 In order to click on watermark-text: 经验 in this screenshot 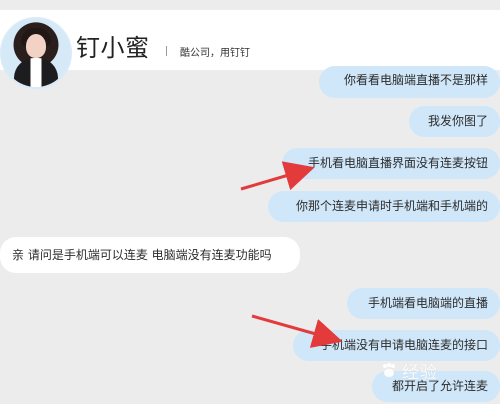, I will do `click(420, 373)`.